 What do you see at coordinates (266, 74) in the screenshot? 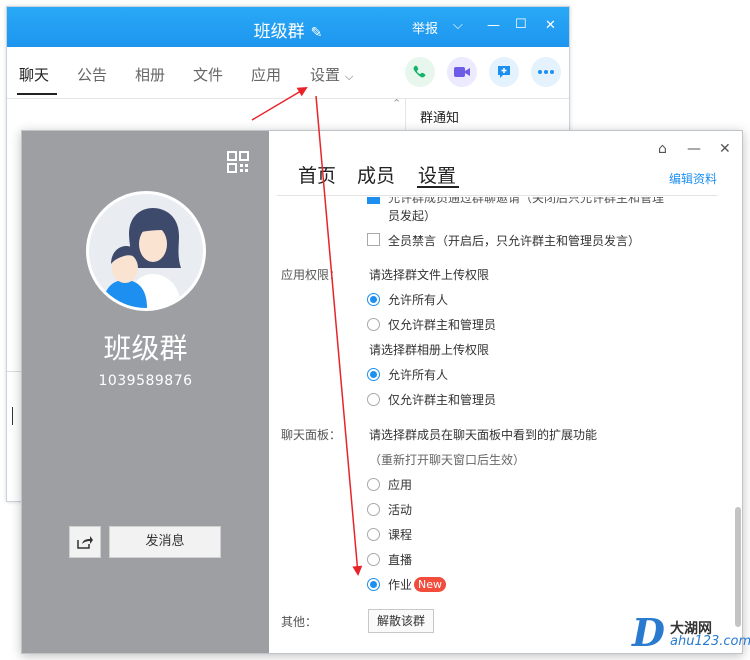
I see `tab-apps: 应用` at bounding box center [266, 74].